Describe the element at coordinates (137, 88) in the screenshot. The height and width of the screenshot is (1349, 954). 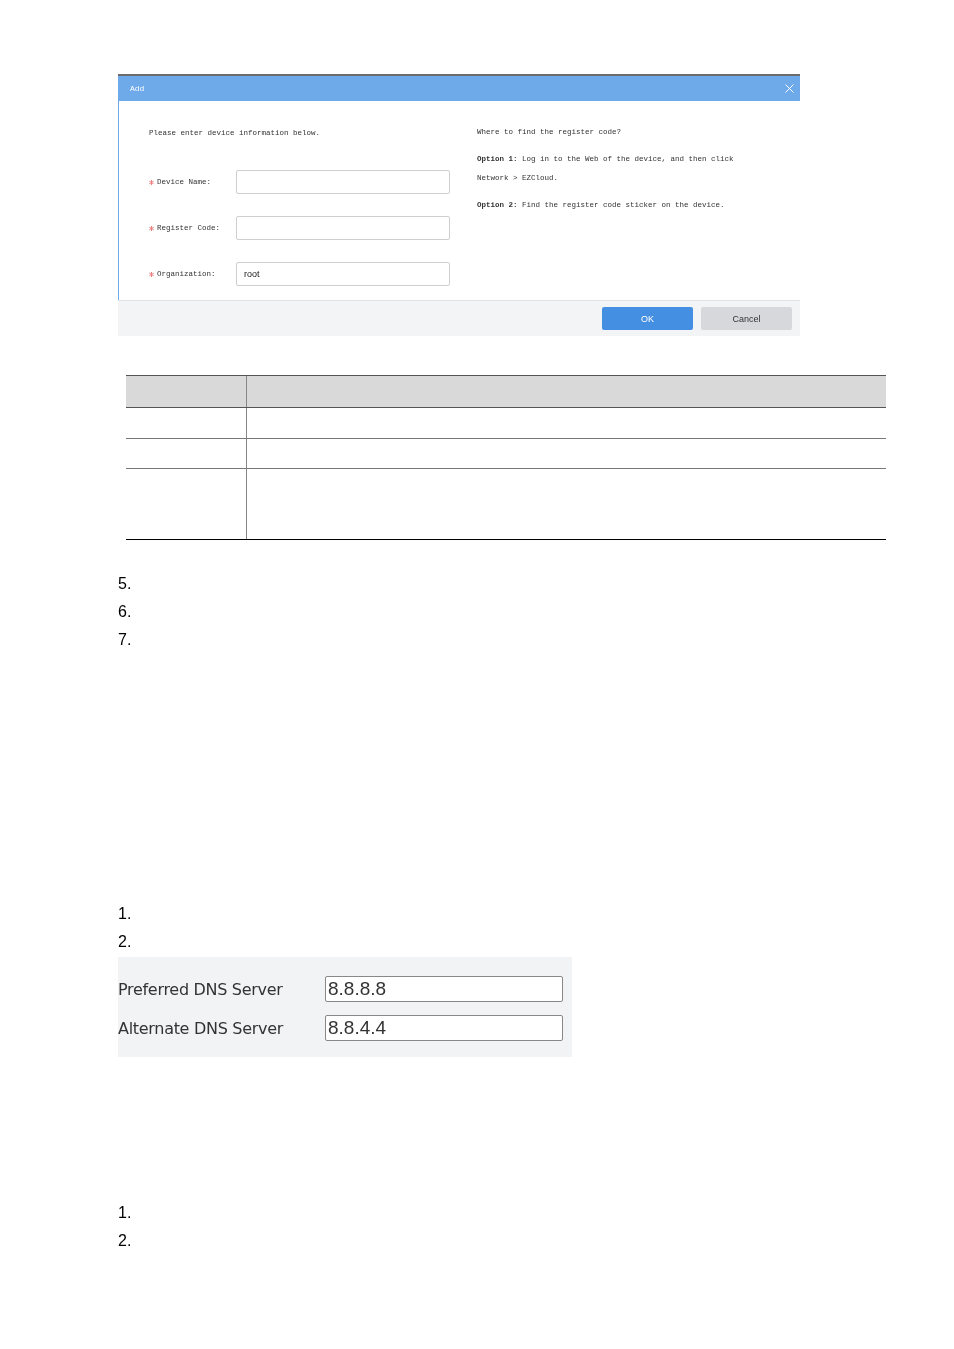
I see `dialog-title: Add` at that location.